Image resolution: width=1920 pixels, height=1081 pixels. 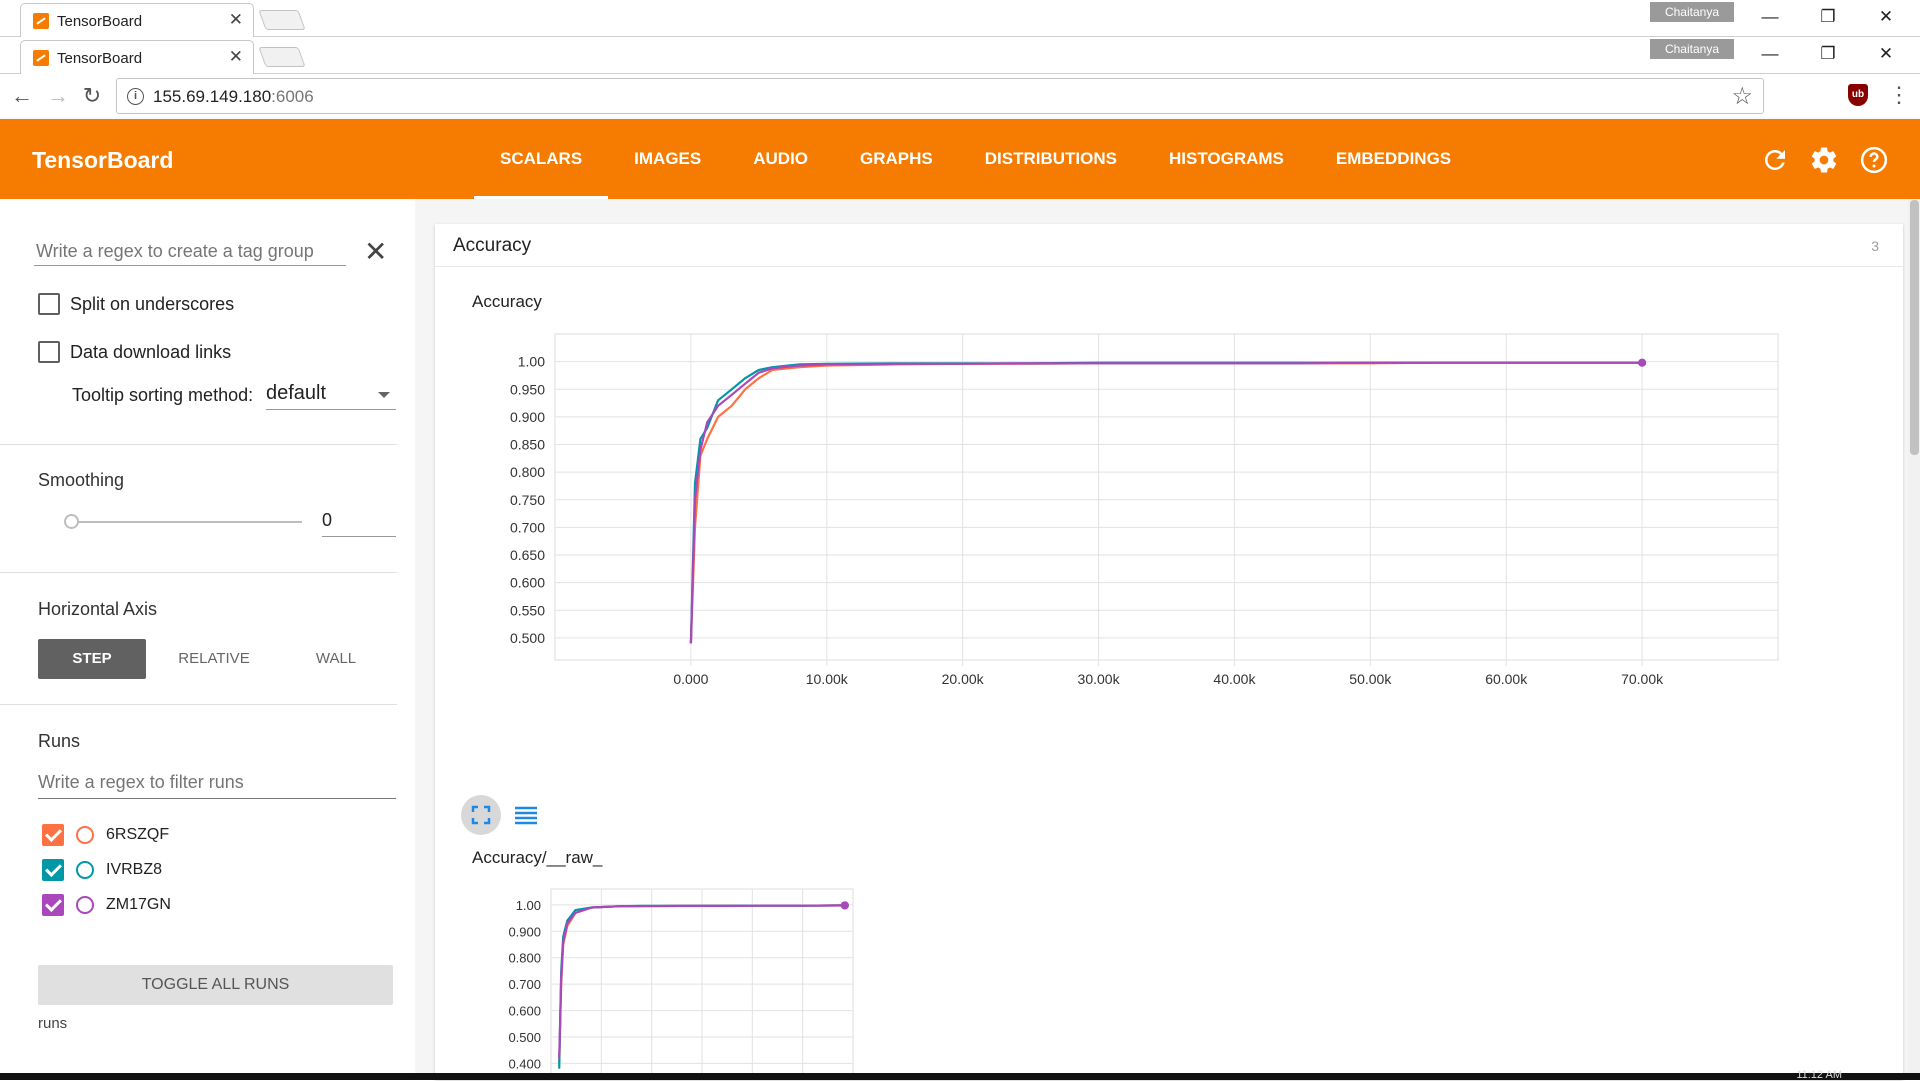 What do you see at coordinates (375, 251) in the screenshot?
I see `clear-regex-icon: ✕` at bounding box center [375, 251].